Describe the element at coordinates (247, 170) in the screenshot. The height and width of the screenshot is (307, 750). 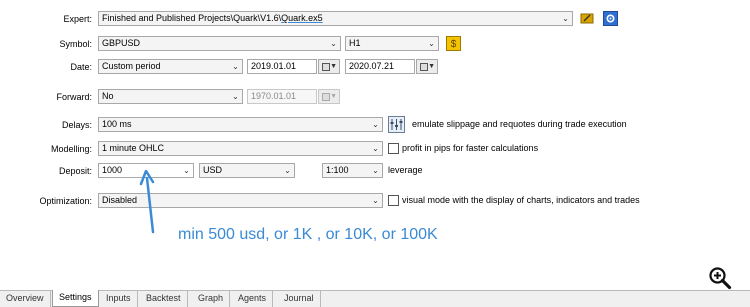
I see `currency-select: USD ⌄` at that location.